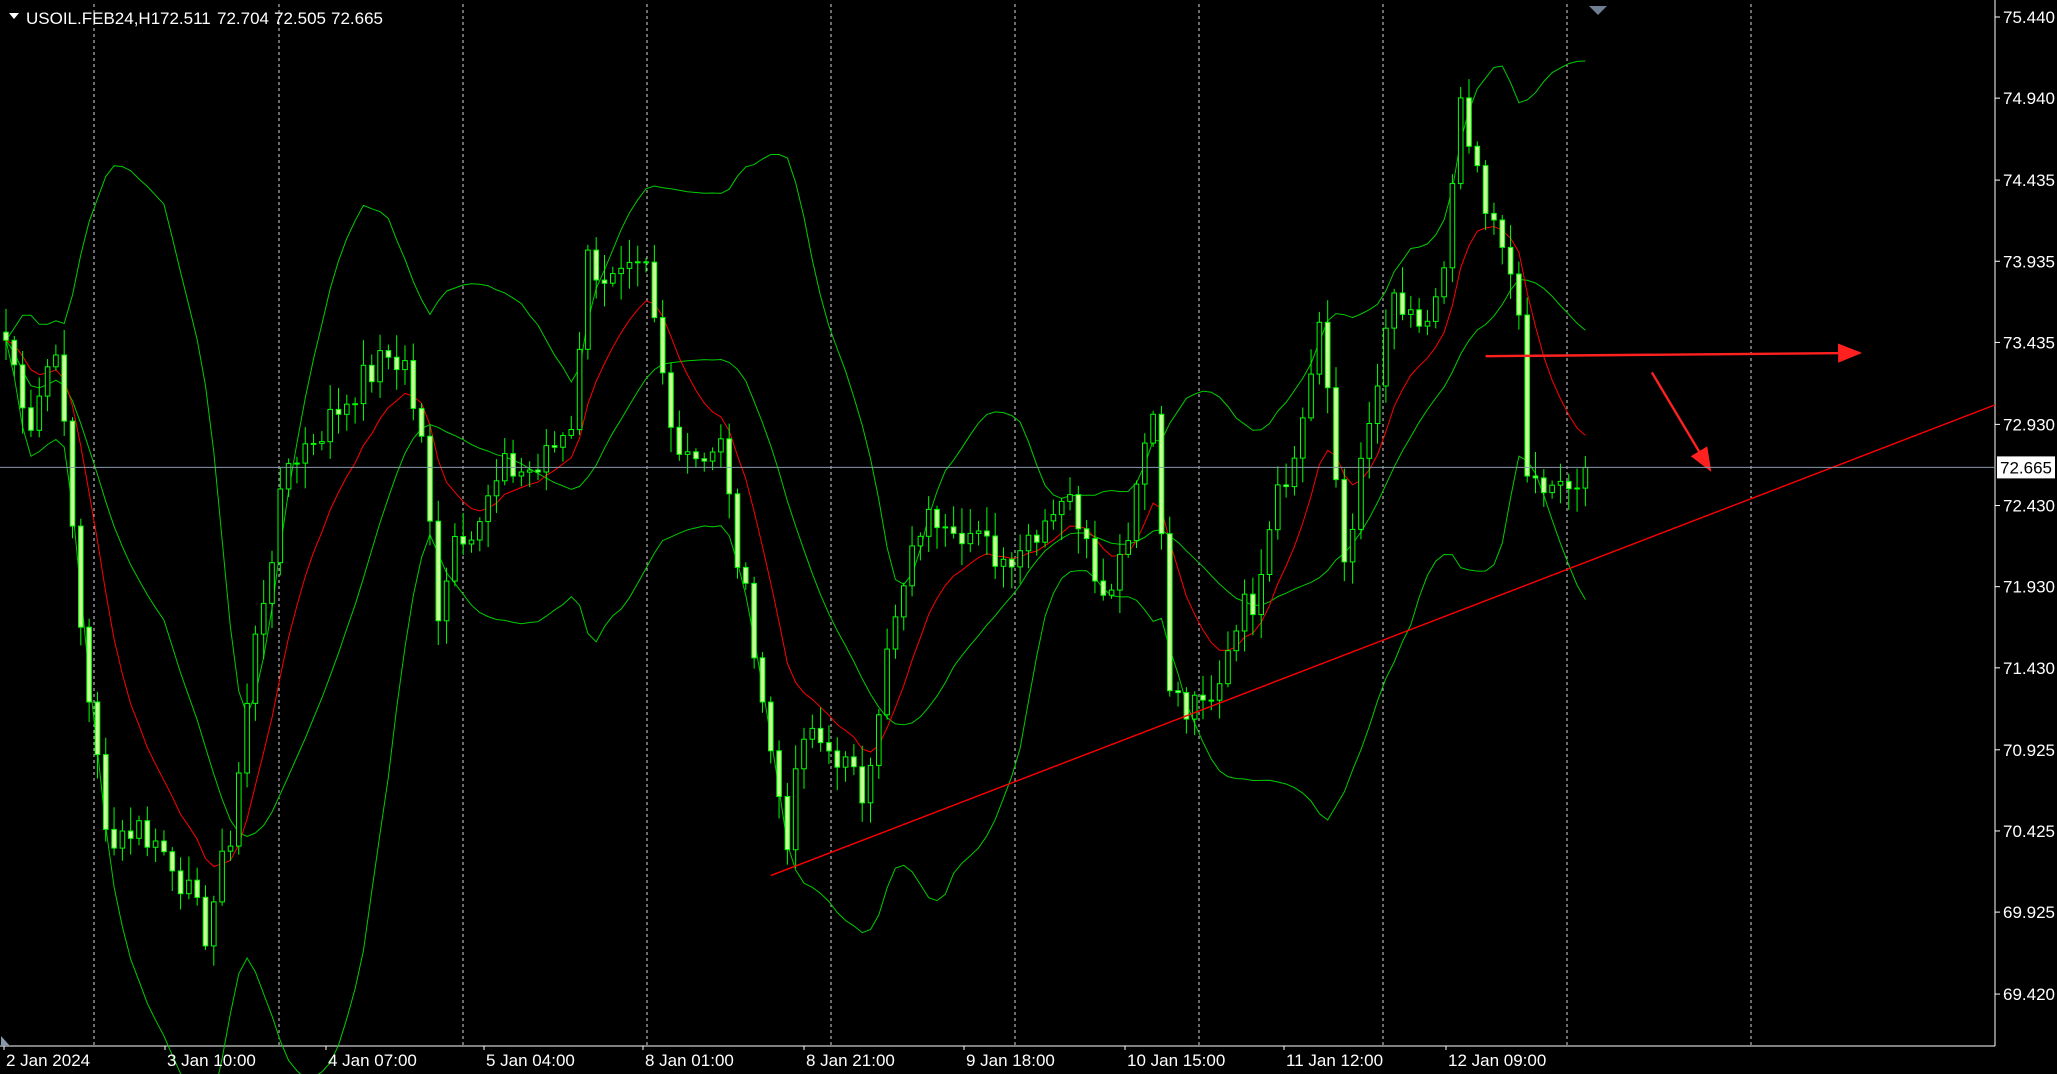 Image resolution: width=2057 pixels, height=1074 pixels. Describe the element at coordinates (211, 1060) in the screenshot. I see `time-tick-label: 3 Jan 10:00` at that location.